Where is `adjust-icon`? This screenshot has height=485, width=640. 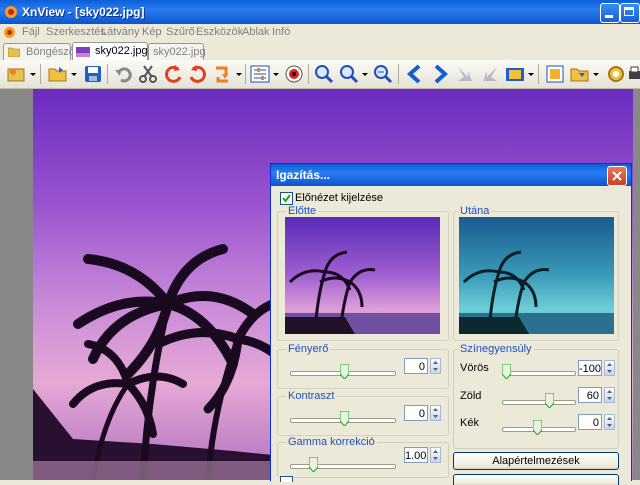 adjust-icon is located at coordinates (260, 74).